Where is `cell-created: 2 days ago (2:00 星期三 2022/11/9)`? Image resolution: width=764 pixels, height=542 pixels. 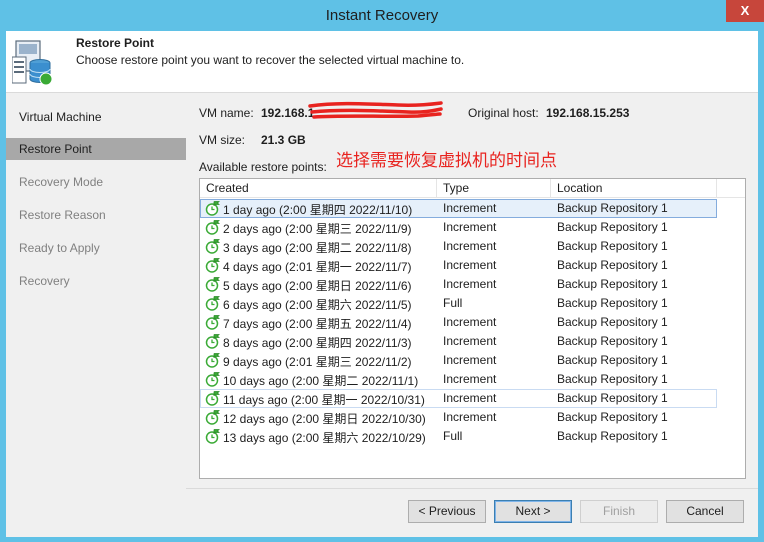 cell-created: 2 days ago (2:00 星期三 2022/11/9) is located at coordinates (317, 229).